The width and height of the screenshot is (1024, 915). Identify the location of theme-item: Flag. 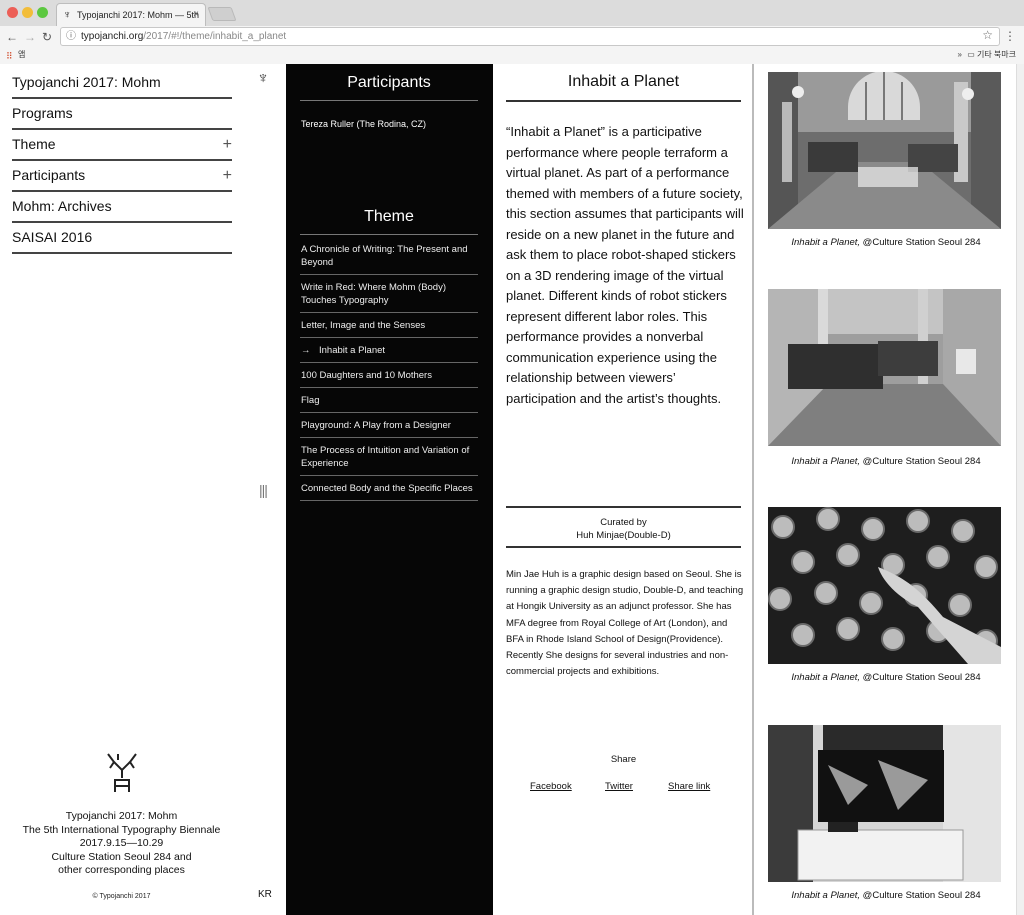
(389, 400).